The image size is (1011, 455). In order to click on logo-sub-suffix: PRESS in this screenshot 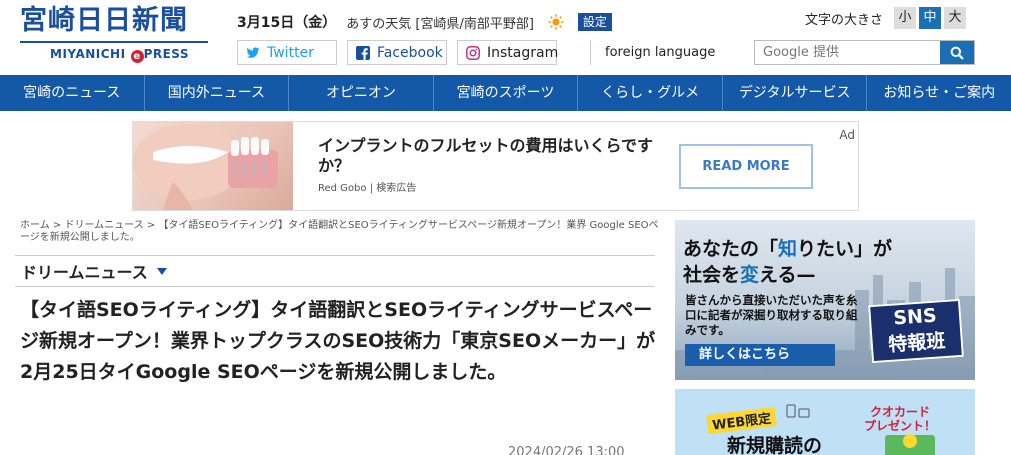, I will do `click(166, 54)`.